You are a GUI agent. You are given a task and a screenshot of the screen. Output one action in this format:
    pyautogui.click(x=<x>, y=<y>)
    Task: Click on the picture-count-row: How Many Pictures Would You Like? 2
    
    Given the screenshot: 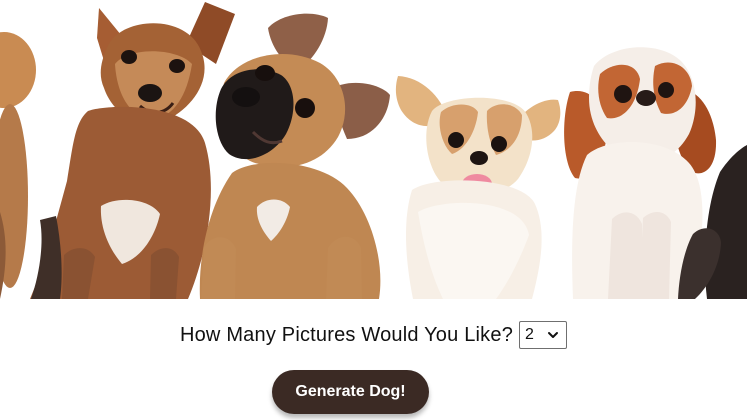 What is the action you would take?
    pyautogui.click(x=373, y=335)
    